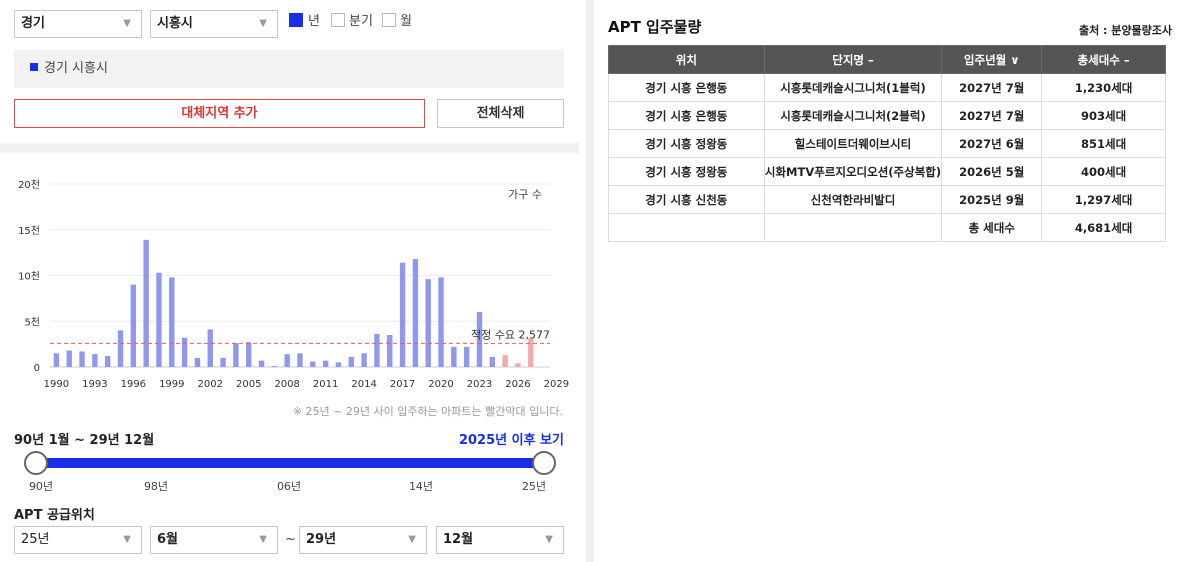 This screenshot has width=1178, height=562. What do you see at coordinates (36, 463) in the screenshot?
I see `range-slider-start-handle` at bounding box center [36, 463].